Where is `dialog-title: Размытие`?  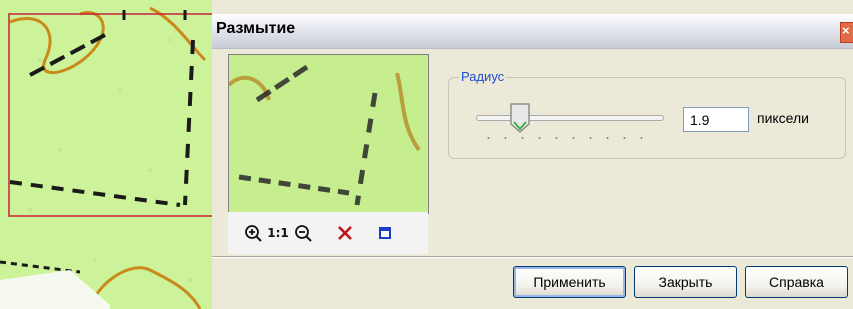
dialog-title: Размытие is located at coordinates (256, 28).